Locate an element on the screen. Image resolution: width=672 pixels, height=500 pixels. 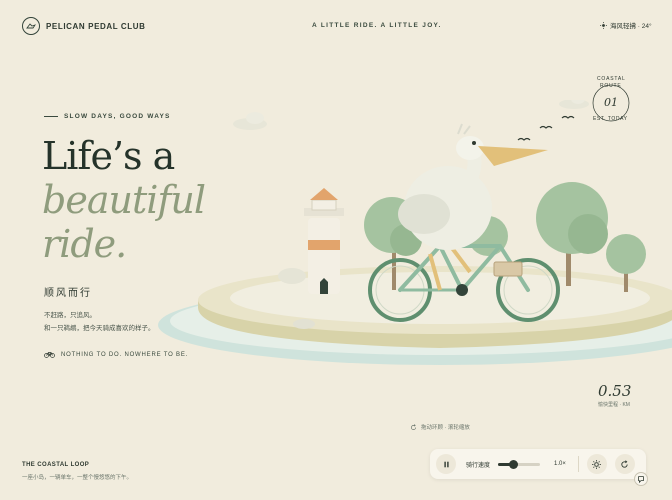
speed-label: 骑行速度 is located at coordinates (478, 465).